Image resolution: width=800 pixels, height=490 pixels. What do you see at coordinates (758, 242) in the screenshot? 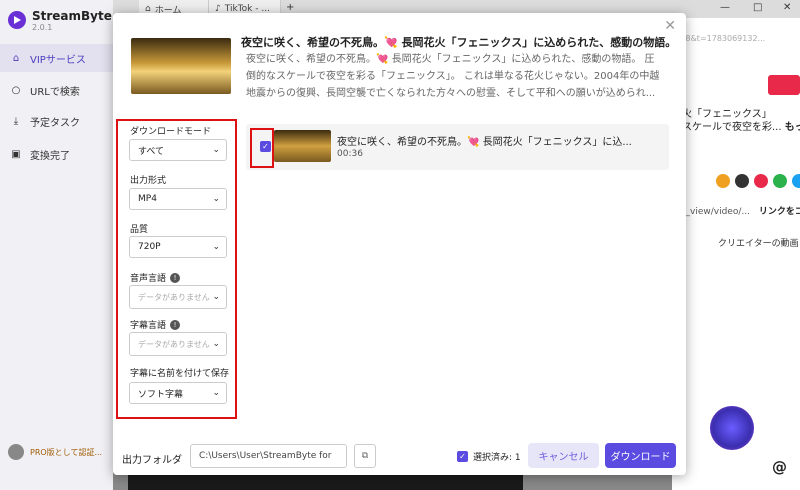
I see `creator-videos-tab: クリエイターの動画` at bounding box center [758, 242].